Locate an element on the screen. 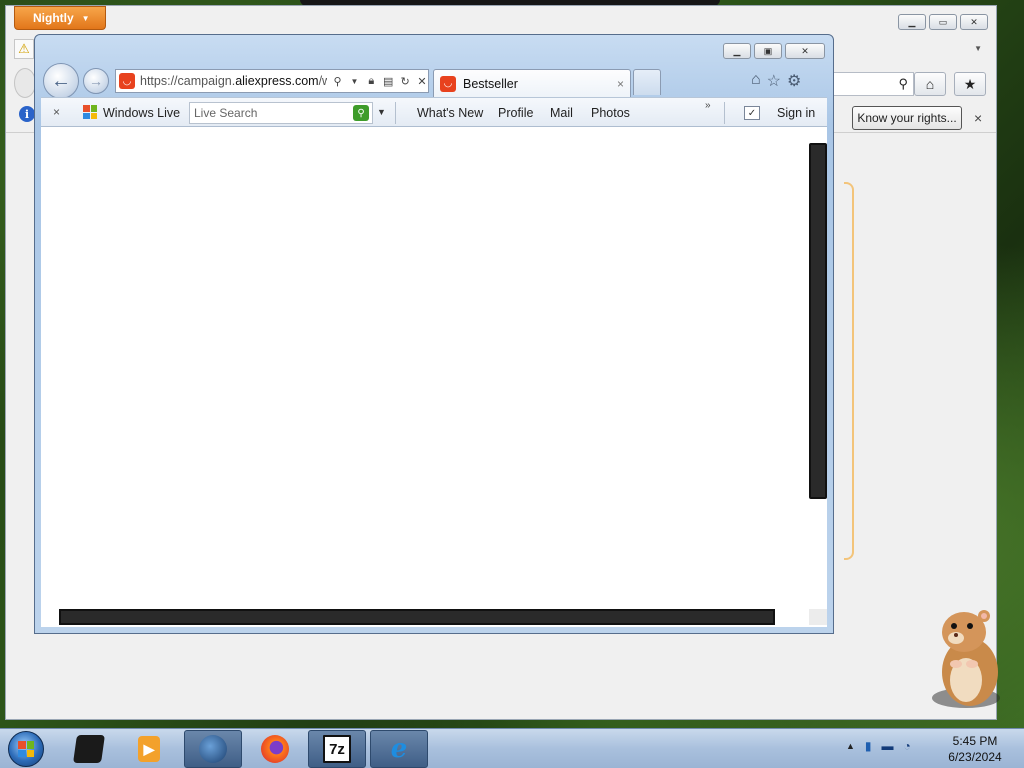 This screenshot has width=1024, height=768. link-profile: Profile is located at coordinates (515, 113).